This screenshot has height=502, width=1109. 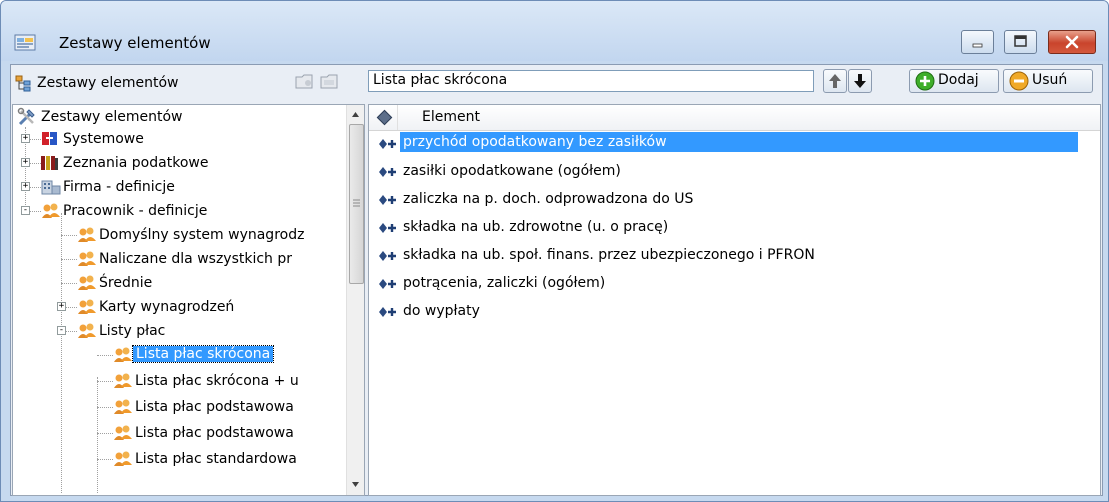 What do you see at coordinates (103, 139) in the screenshot?
I see `tree-item-label: Systemowe` at bounding box center [103, 139].